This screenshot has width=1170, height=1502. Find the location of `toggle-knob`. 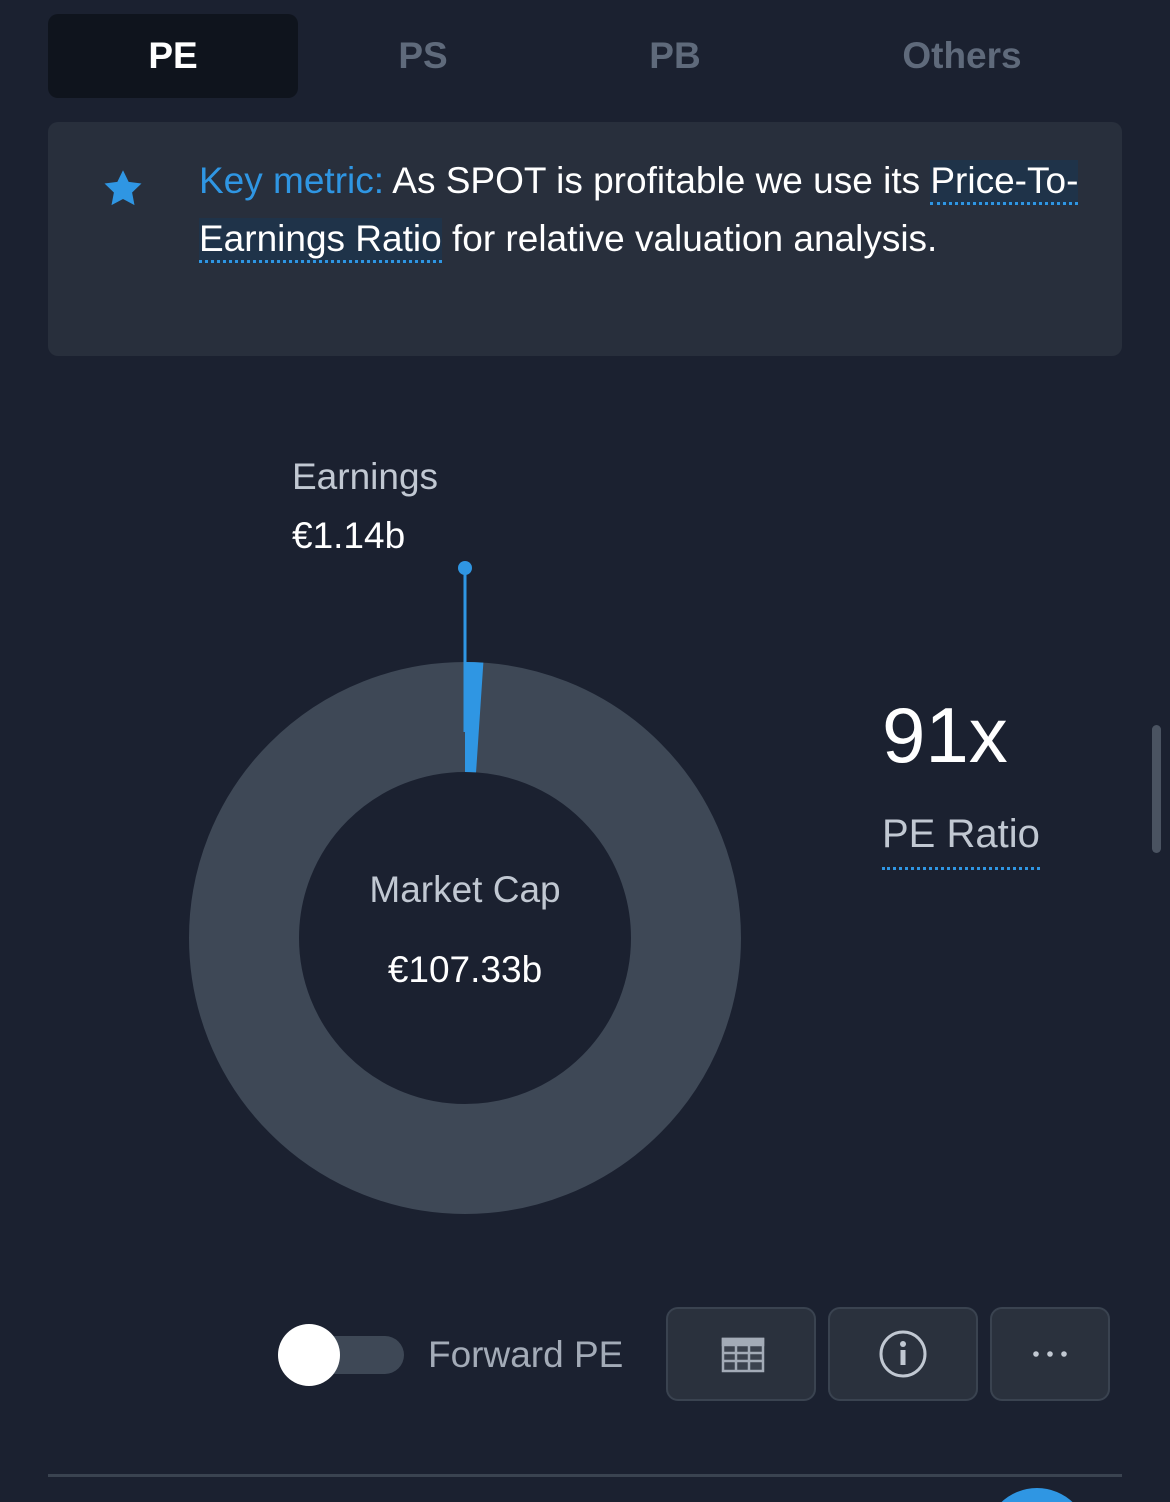

toggle-knob is located at coordinates (309, 1355).